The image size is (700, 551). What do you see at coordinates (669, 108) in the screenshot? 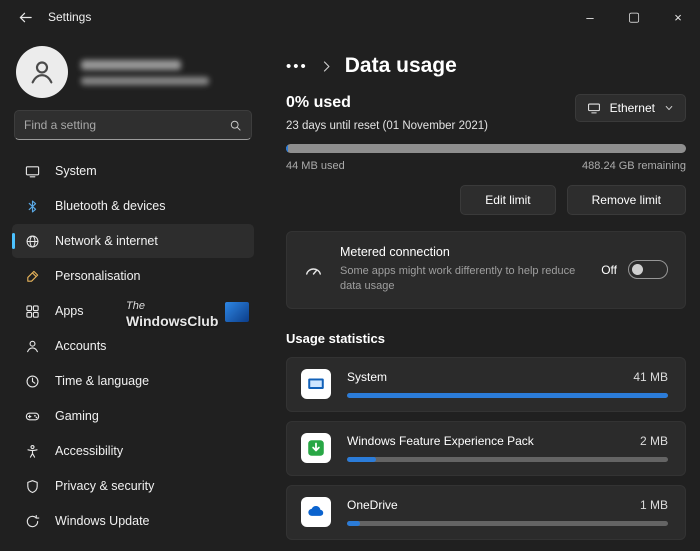
I see `chevron-down-icon` at bounding box center [669, 108].